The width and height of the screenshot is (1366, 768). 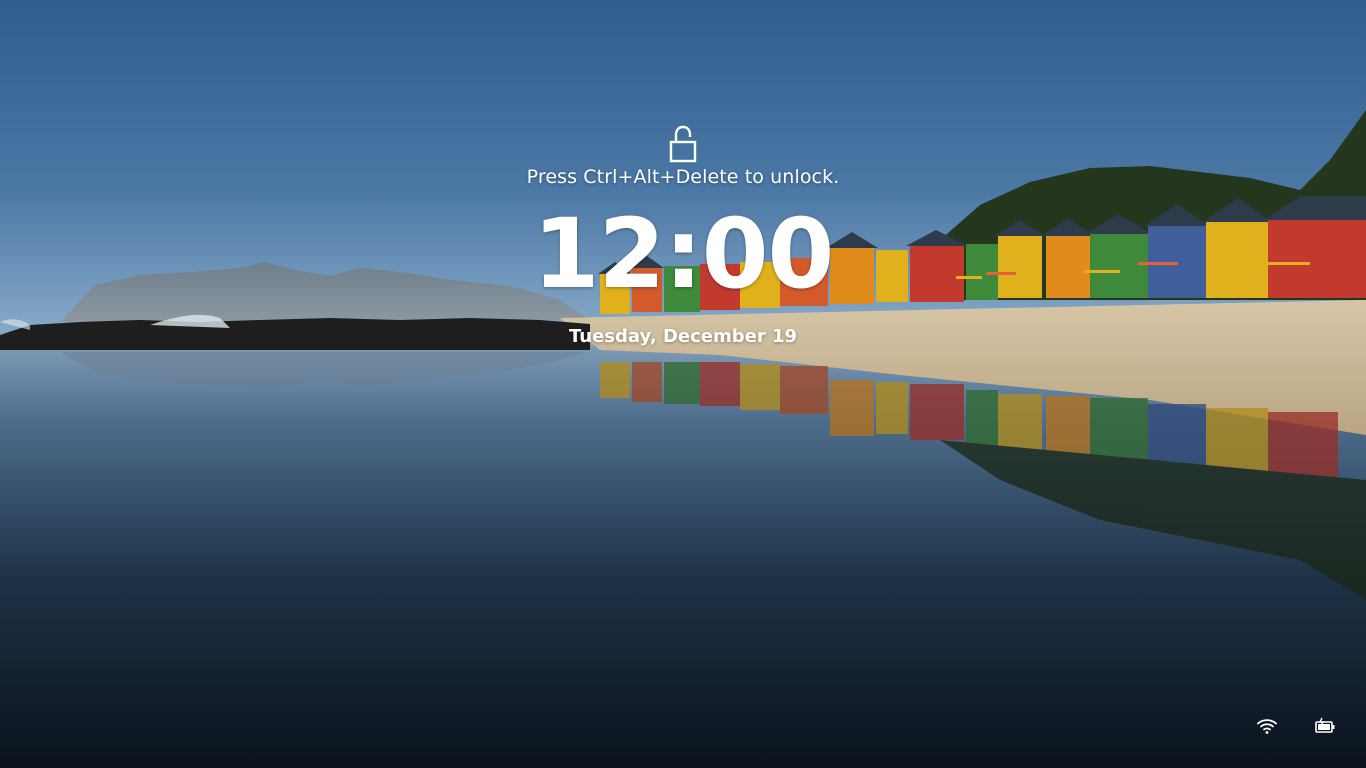 What do you see at coordinates (683, 254) in the screenshot?
I see `clock-time: 12:00` at bounding box center [683, 254].